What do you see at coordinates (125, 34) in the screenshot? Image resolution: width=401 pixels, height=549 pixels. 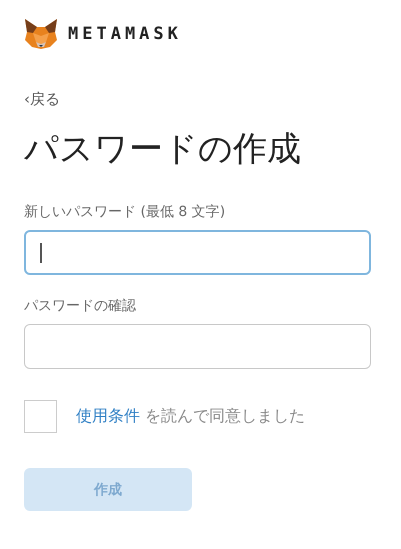 I see `brand-name: METAMASK` at bounding box center [125, 34].